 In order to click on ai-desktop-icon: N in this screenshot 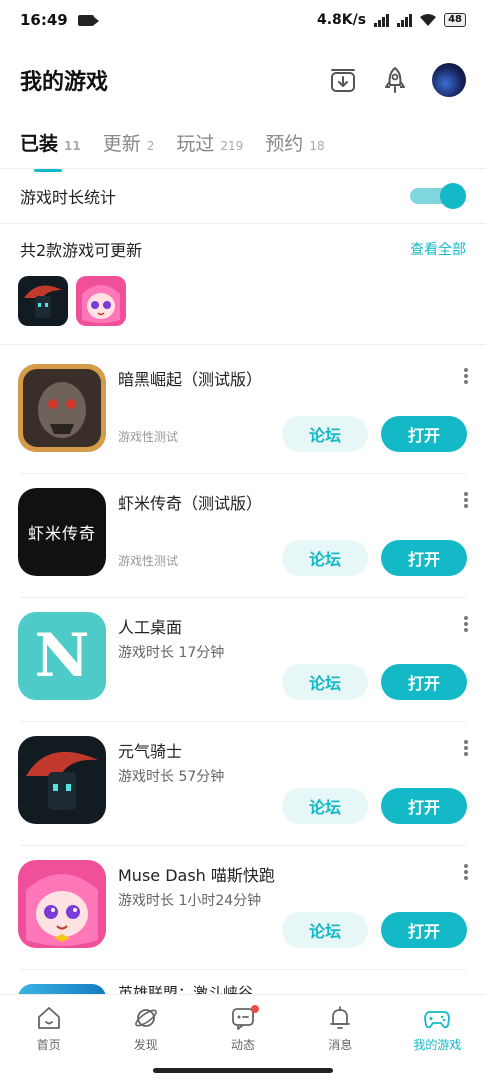, I will do `click(62, 656)`.